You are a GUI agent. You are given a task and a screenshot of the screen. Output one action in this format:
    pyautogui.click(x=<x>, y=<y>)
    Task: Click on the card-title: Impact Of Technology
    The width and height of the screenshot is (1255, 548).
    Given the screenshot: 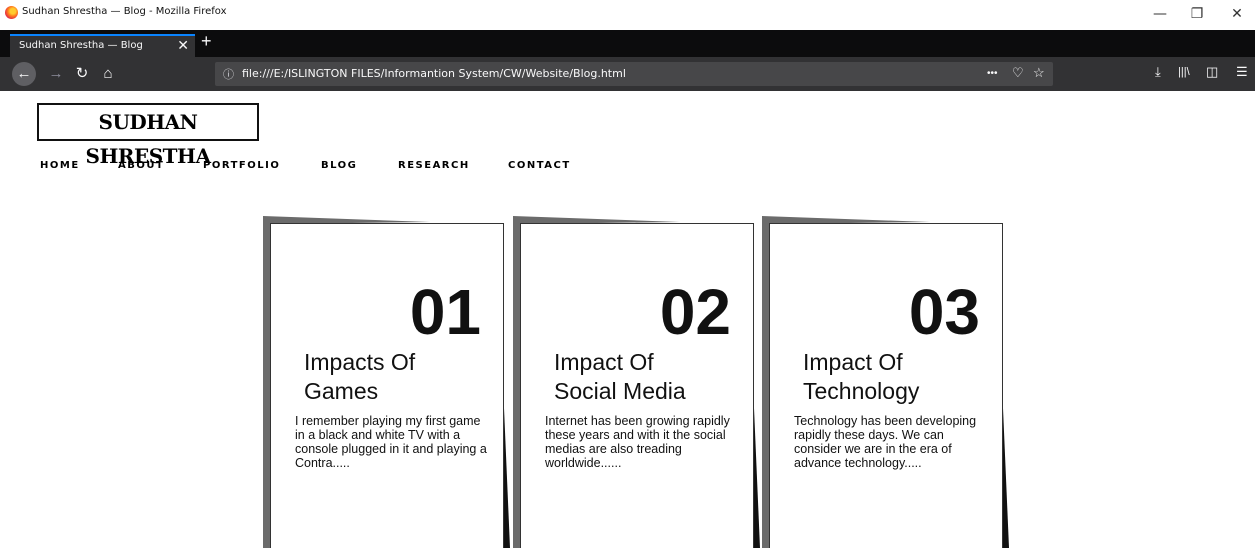 What is the action you would take?
    pyautogui.click(x=898, y=377)
    